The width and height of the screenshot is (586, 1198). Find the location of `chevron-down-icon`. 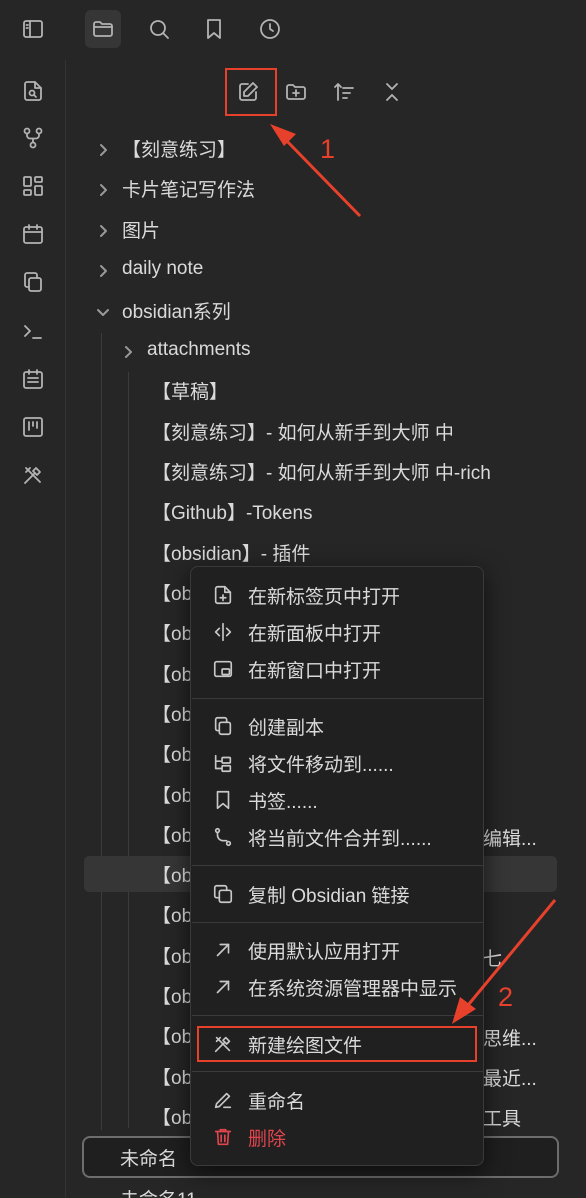

chevron-down-icon is located at coordinates (103, 310).